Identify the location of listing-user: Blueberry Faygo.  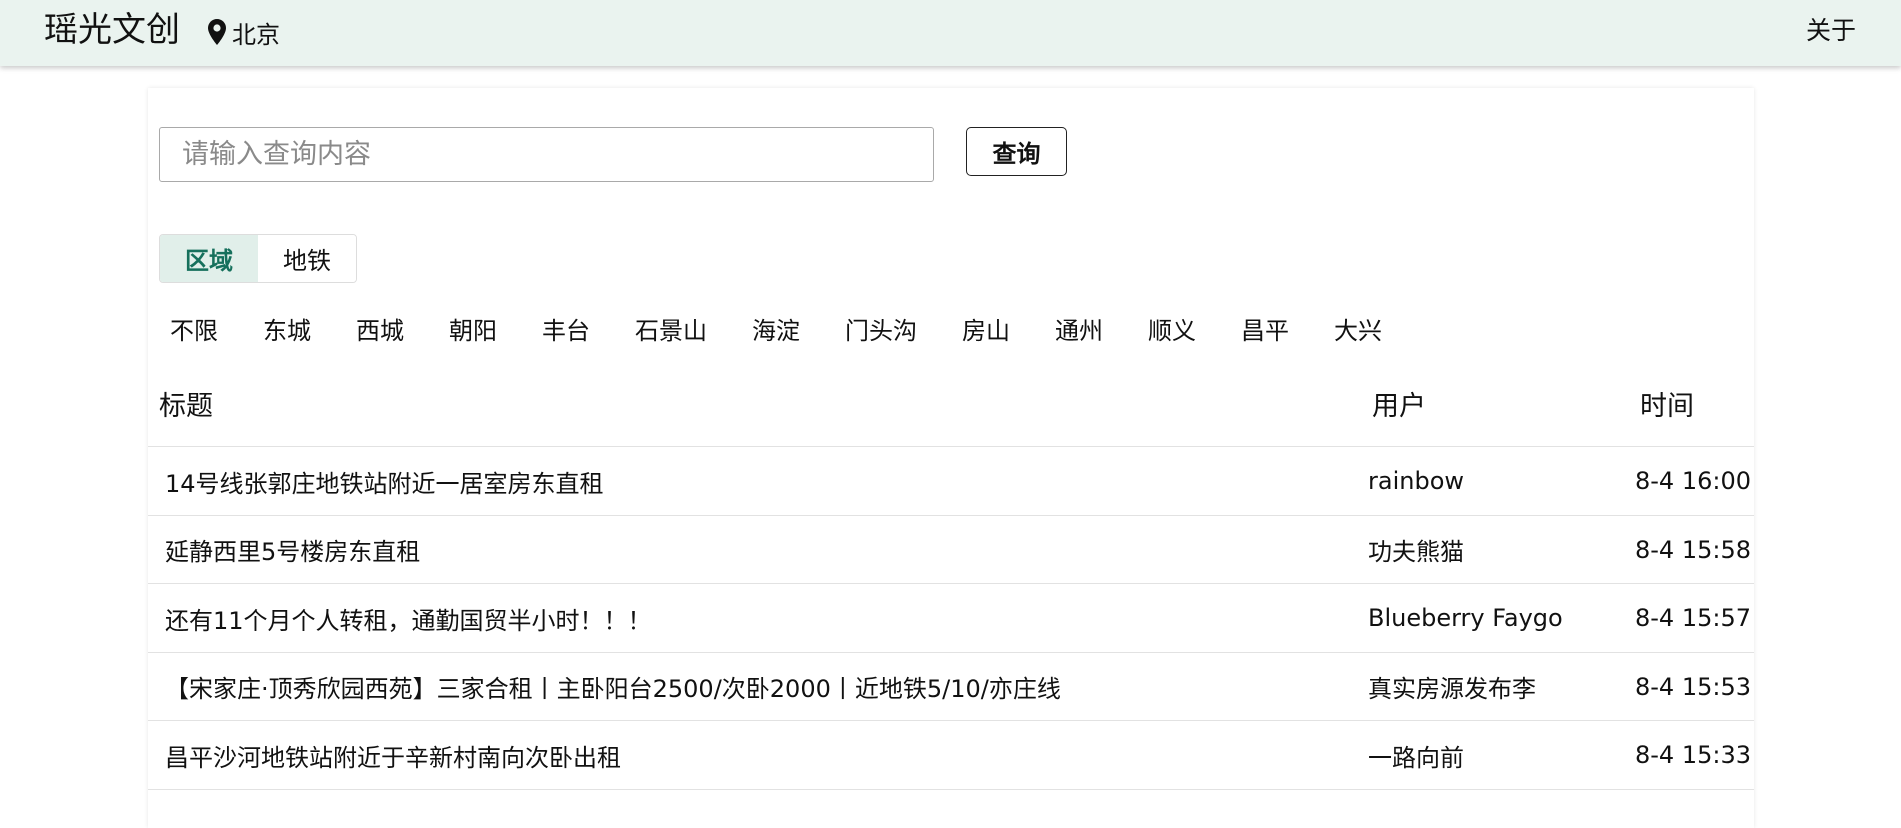
(1465, 618).